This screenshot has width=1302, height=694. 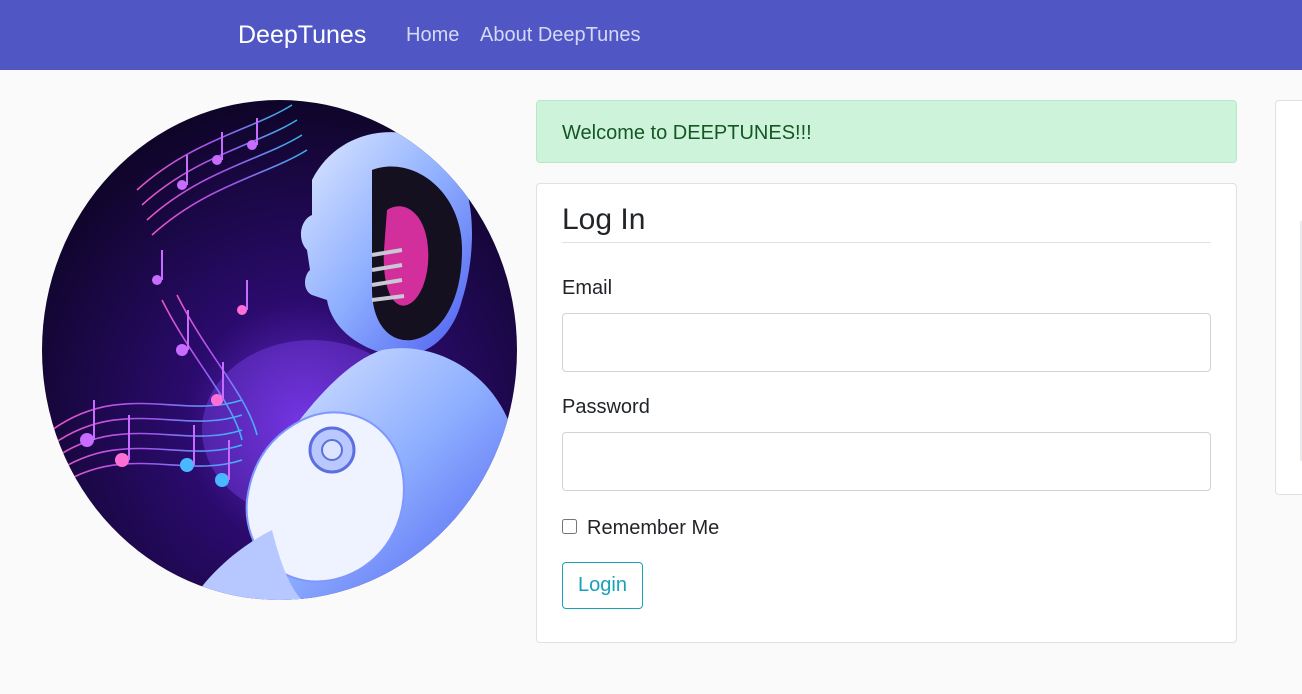 What do you see at coordinates (886, 131) in the screenshot?
I see `welcome-alert: Welcome to DEEPTUNES!!!` at bounding box center [886, 131].